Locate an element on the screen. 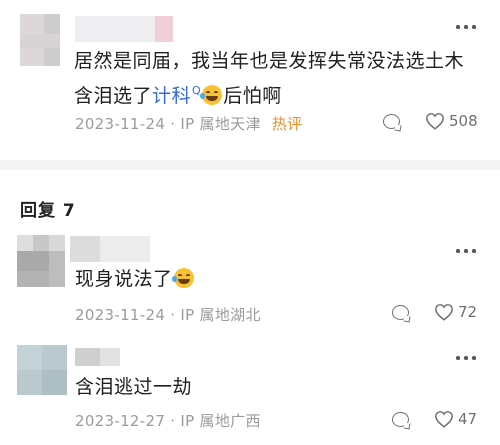 The width and height of the screenshot is (500, 445). comment-meta: 2023-11-24 · IP 属地天津 热评 is located at coordinates (188, 123).